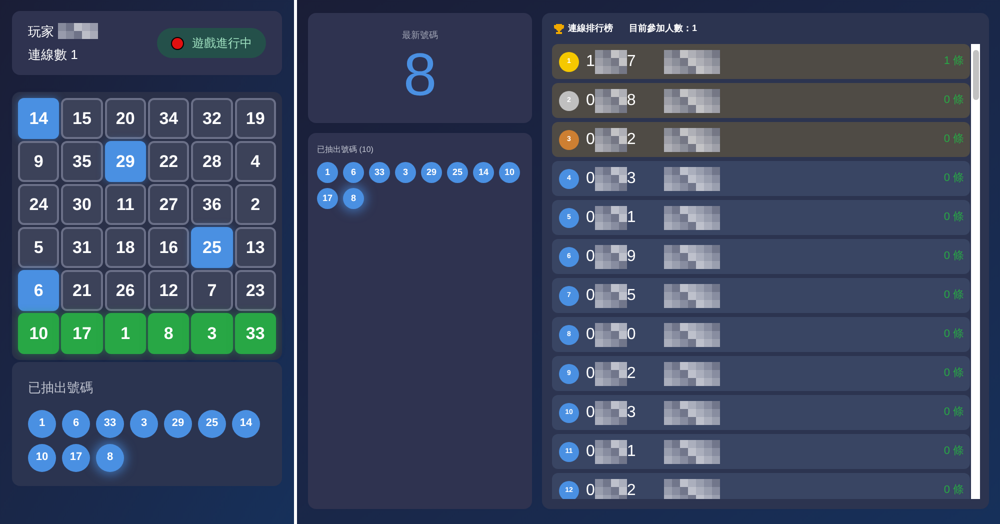 The width and height of the screenshot is (1000, 524). Describe the element at coordinates (169, 161) in the screenshot. I see `bingo-cell: 22` at that location.